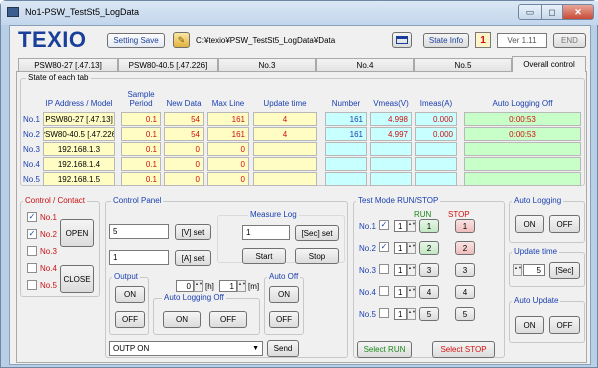  Describe the element at coordinates (317, 233) in the screenshot. I see `log-interval-set-button: [Sec] set` at that location.